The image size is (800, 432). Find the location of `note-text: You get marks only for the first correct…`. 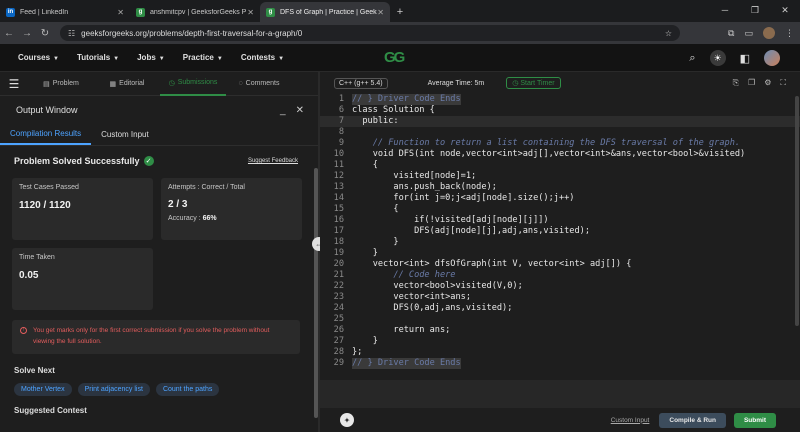

note-text: You get marks only for the first correct… is located at coordinates (151, 336).